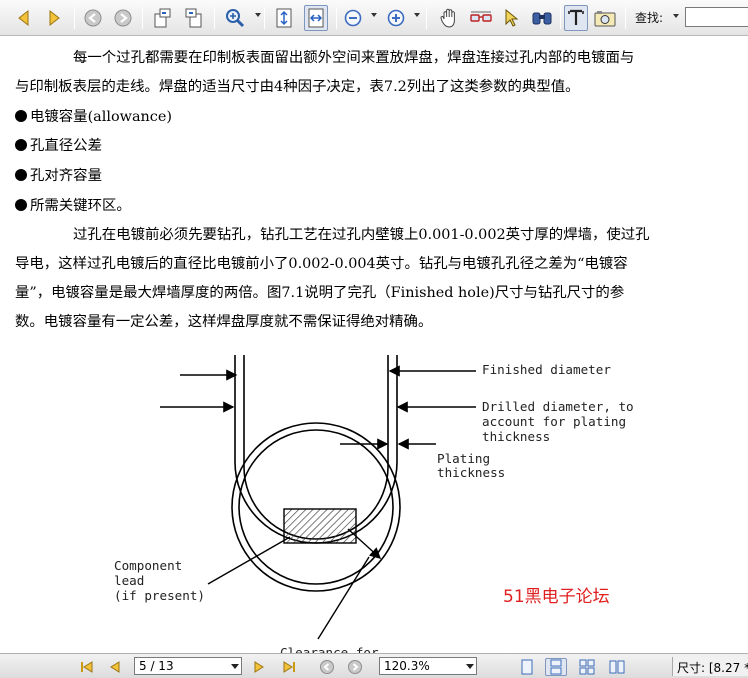 The height and width of the screenshot is (678, 748). Describe the element at coordinates (676, 16) in the screenshot. I see `find-options-dropdown-arrow` at that location.